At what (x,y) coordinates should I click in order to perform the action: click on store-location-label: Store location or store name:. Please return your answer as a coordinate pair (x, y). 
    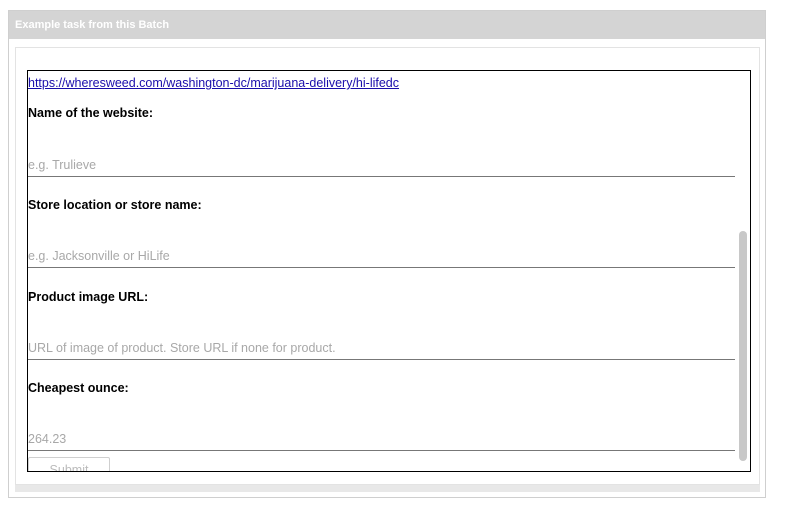
    Looking at the image, I should click on (115, 205).